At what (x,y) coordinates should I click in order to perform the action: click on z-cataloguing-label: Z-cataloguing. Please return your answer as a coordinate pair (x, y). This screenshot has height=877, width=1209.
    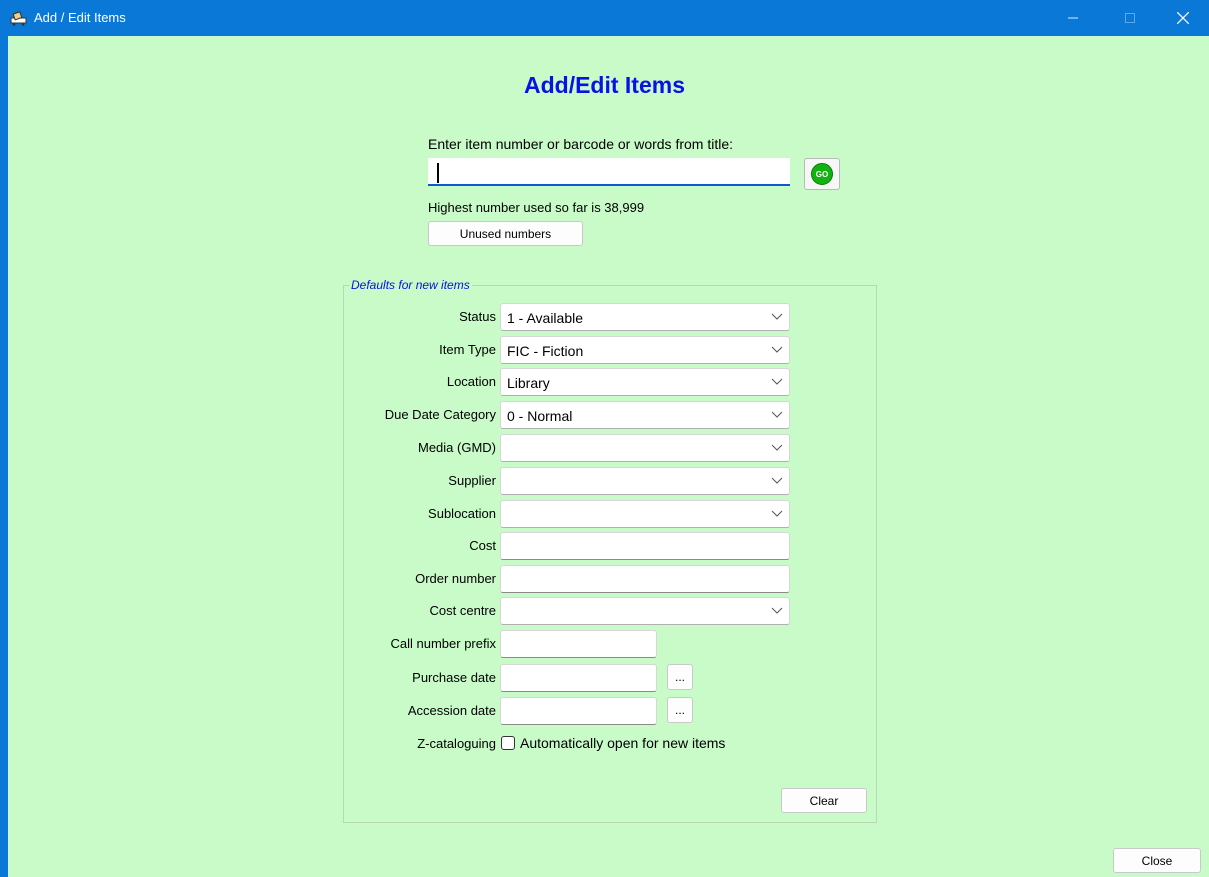
    Looking at the image, I should click on (456, 743).